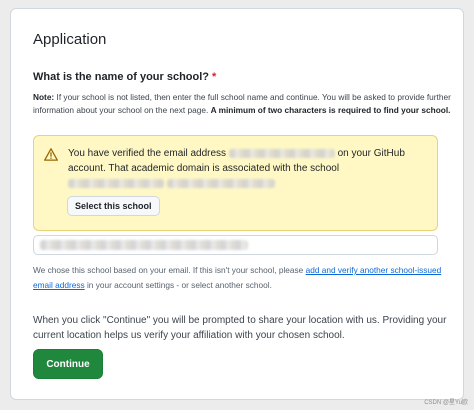 This screenshot has width=474, height=410. Describe the element at coordinates (51, 154) in the screenshot. I see `alert-triangle-icon` at that location.